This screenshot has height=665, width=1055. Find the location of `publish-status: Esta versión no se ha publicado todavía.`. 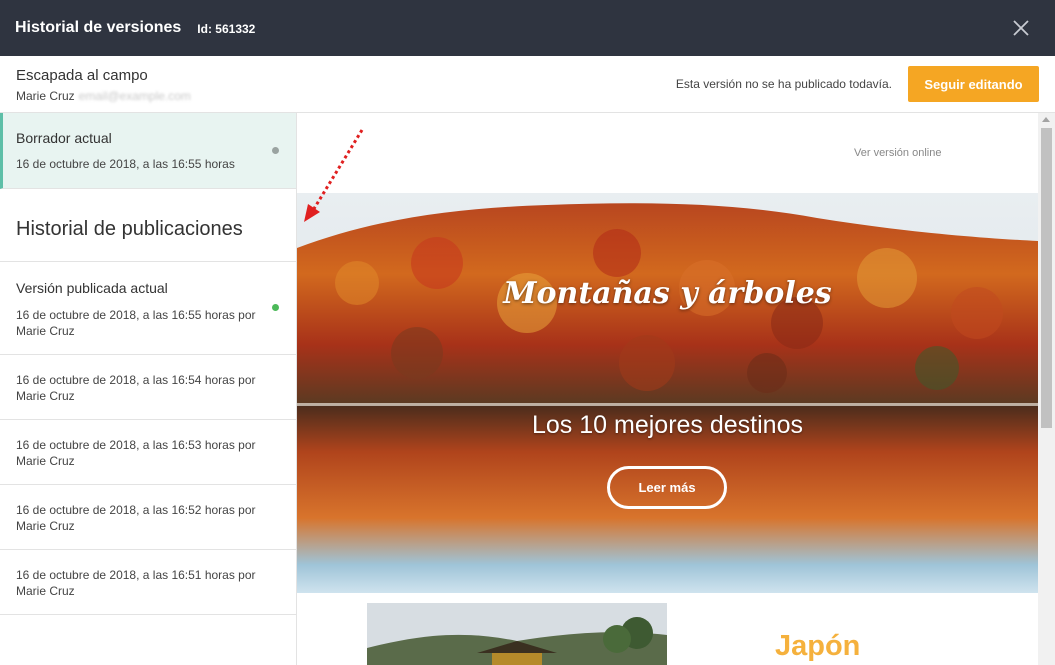

publish-status: Esta versión no se ha publicado todavía. is located at coordinates (783, 84).